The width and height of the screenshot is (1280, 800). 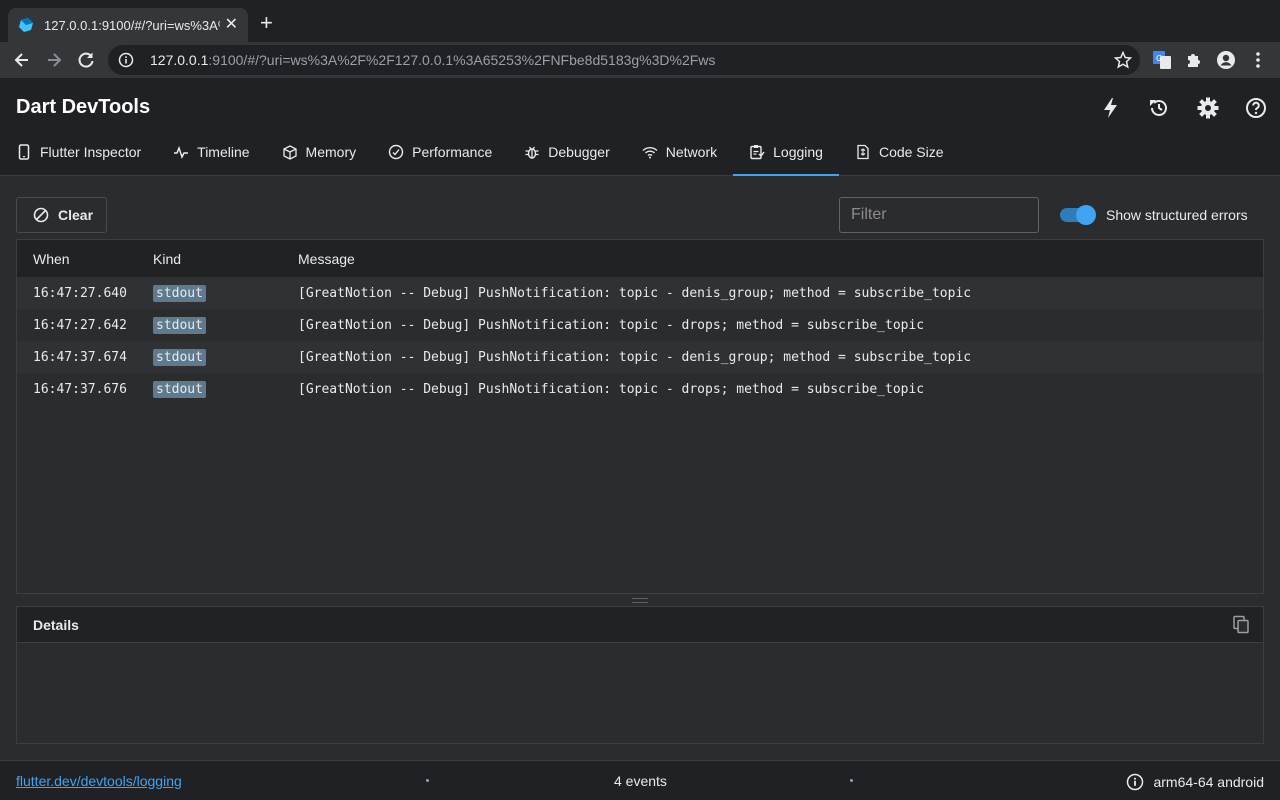 I want to click on split-drag-handle, so click(x=640, y=600).